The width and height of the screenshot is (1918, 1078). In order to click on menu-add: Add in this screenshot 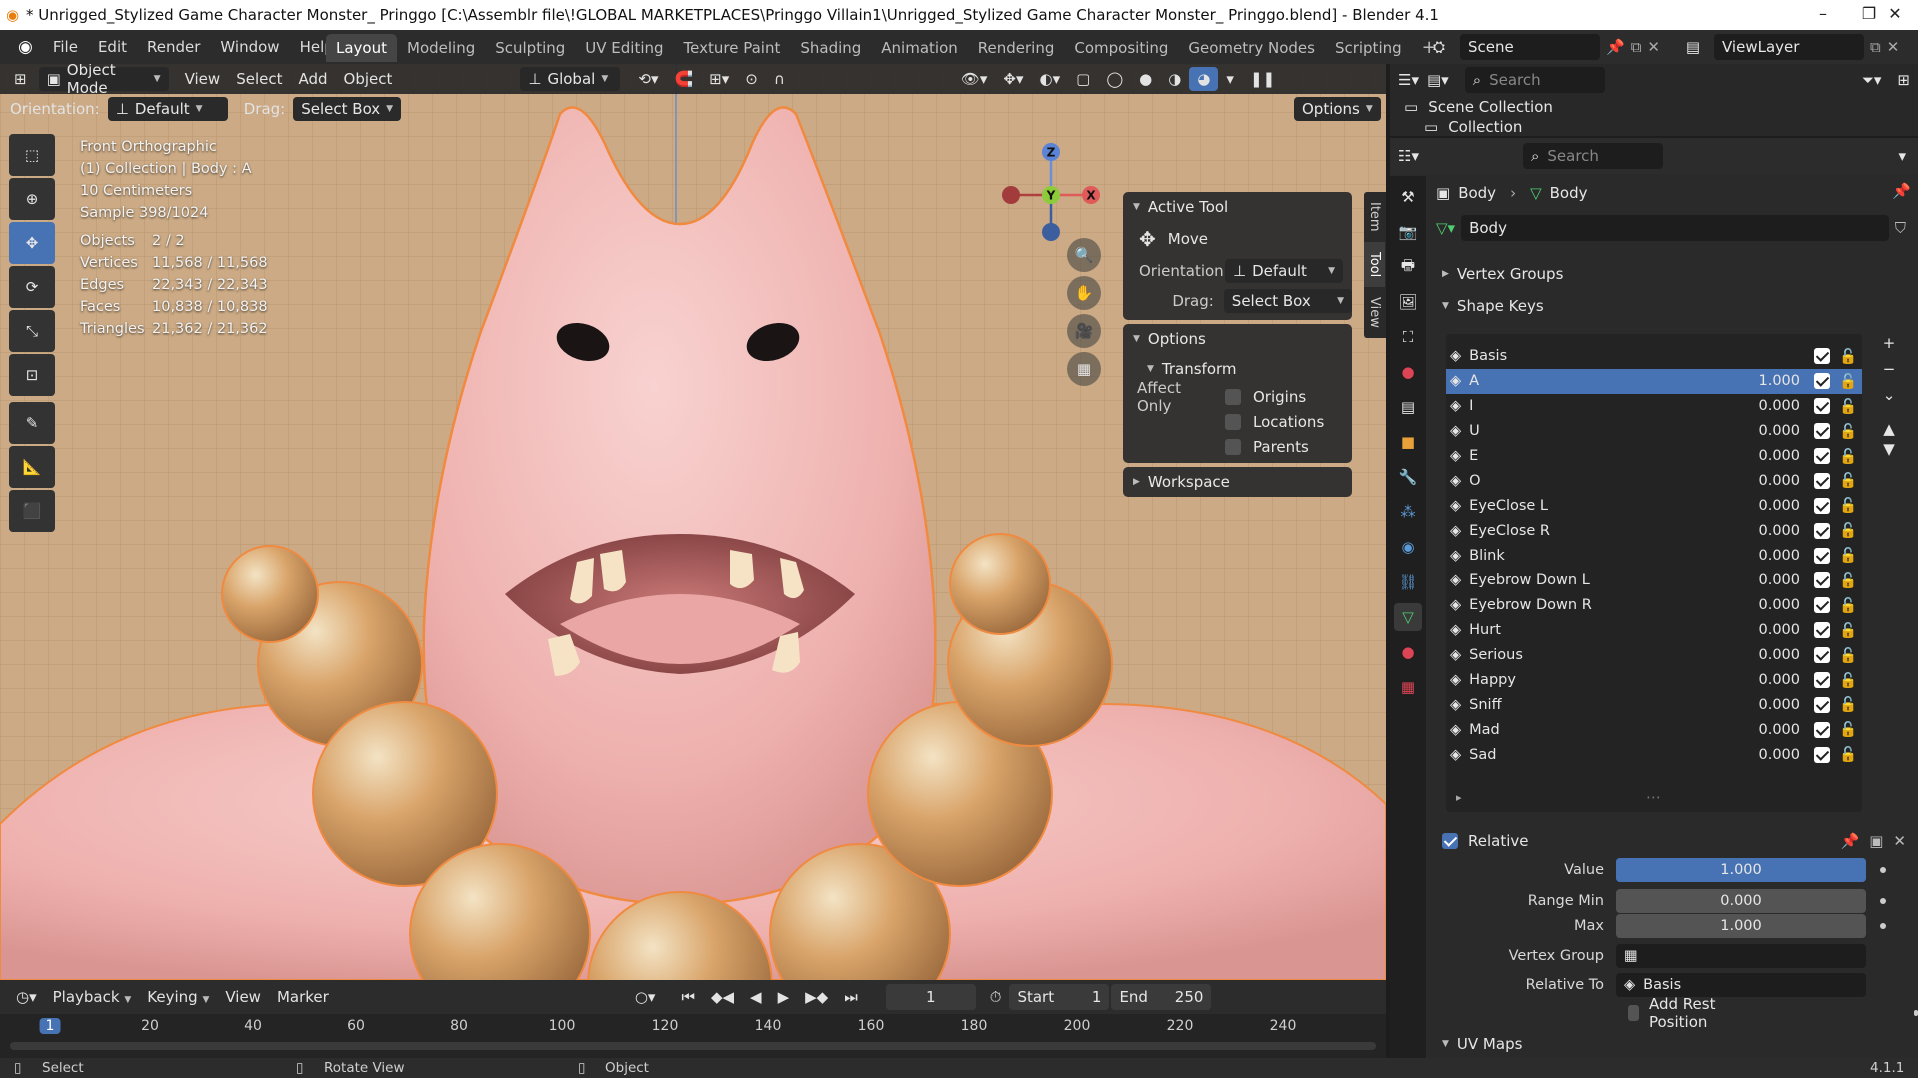, I will do `click(312, 79)`.